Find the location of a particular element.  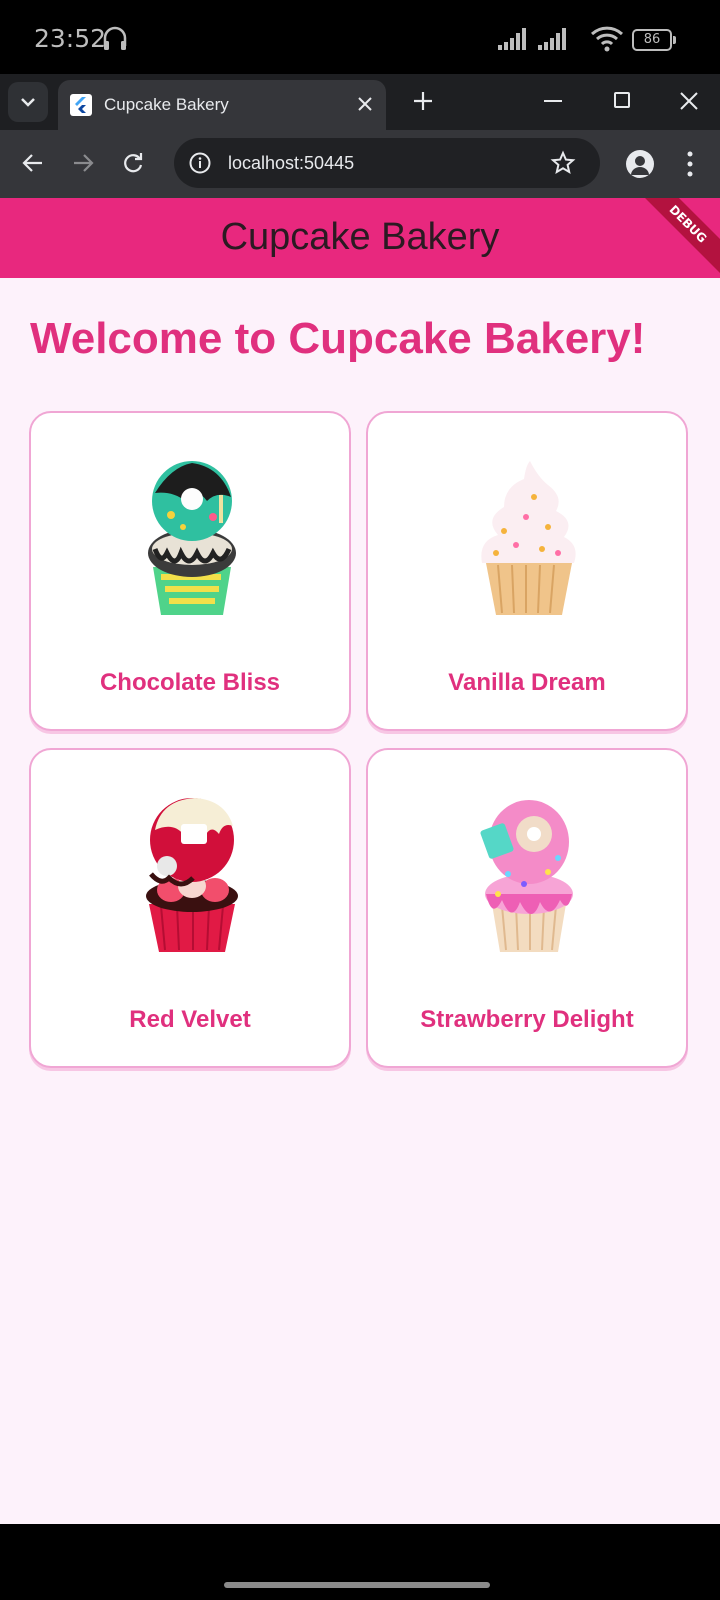

more-menu-icon is located at coordinates (690, 164).